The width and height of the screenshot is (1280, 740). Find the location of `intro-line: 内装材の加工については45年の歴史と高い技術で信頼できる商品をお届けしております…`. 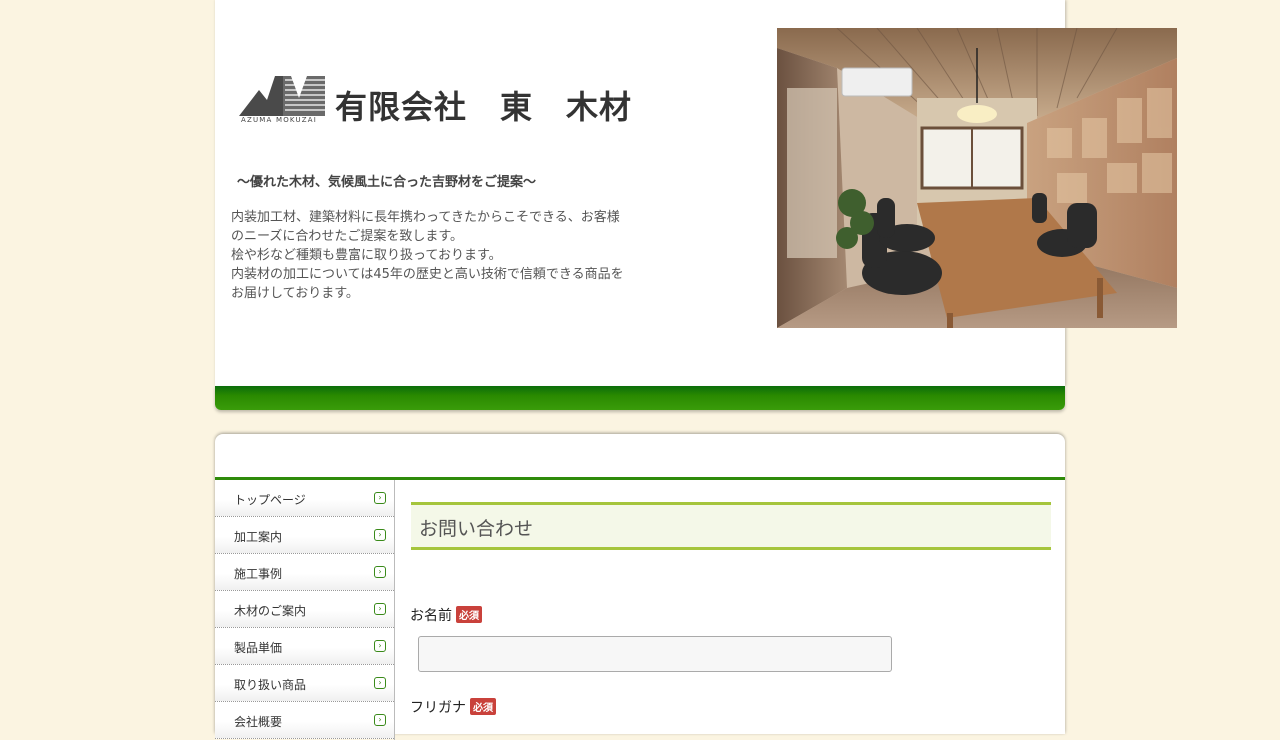

intro-line: 内装材の加工については45年の歴史と高い技術で信頼できる商品をお届けしております… is located at coordinates (427, 284).